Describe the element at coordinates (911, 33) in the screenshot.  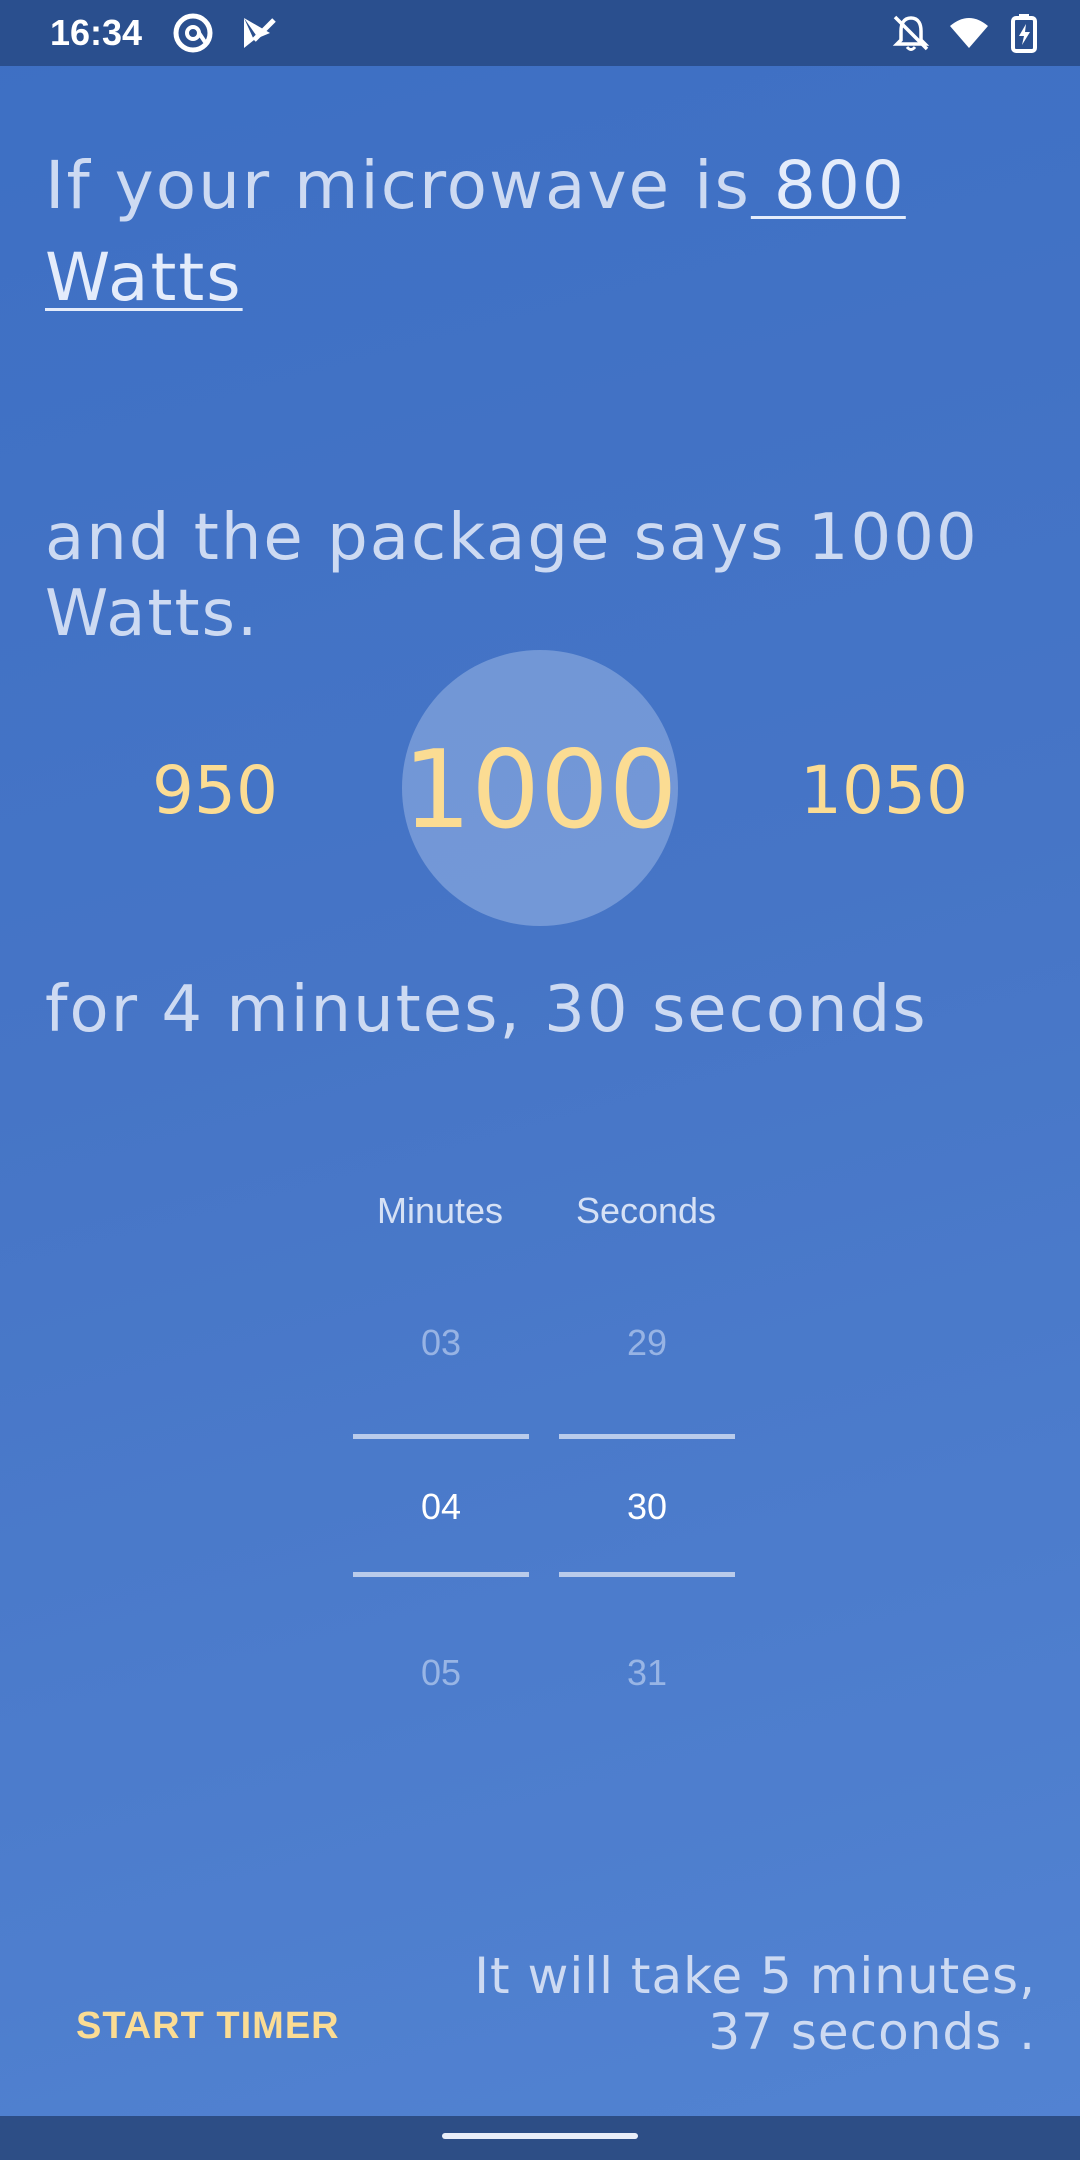
I see `notifications-off-icon` at that location.